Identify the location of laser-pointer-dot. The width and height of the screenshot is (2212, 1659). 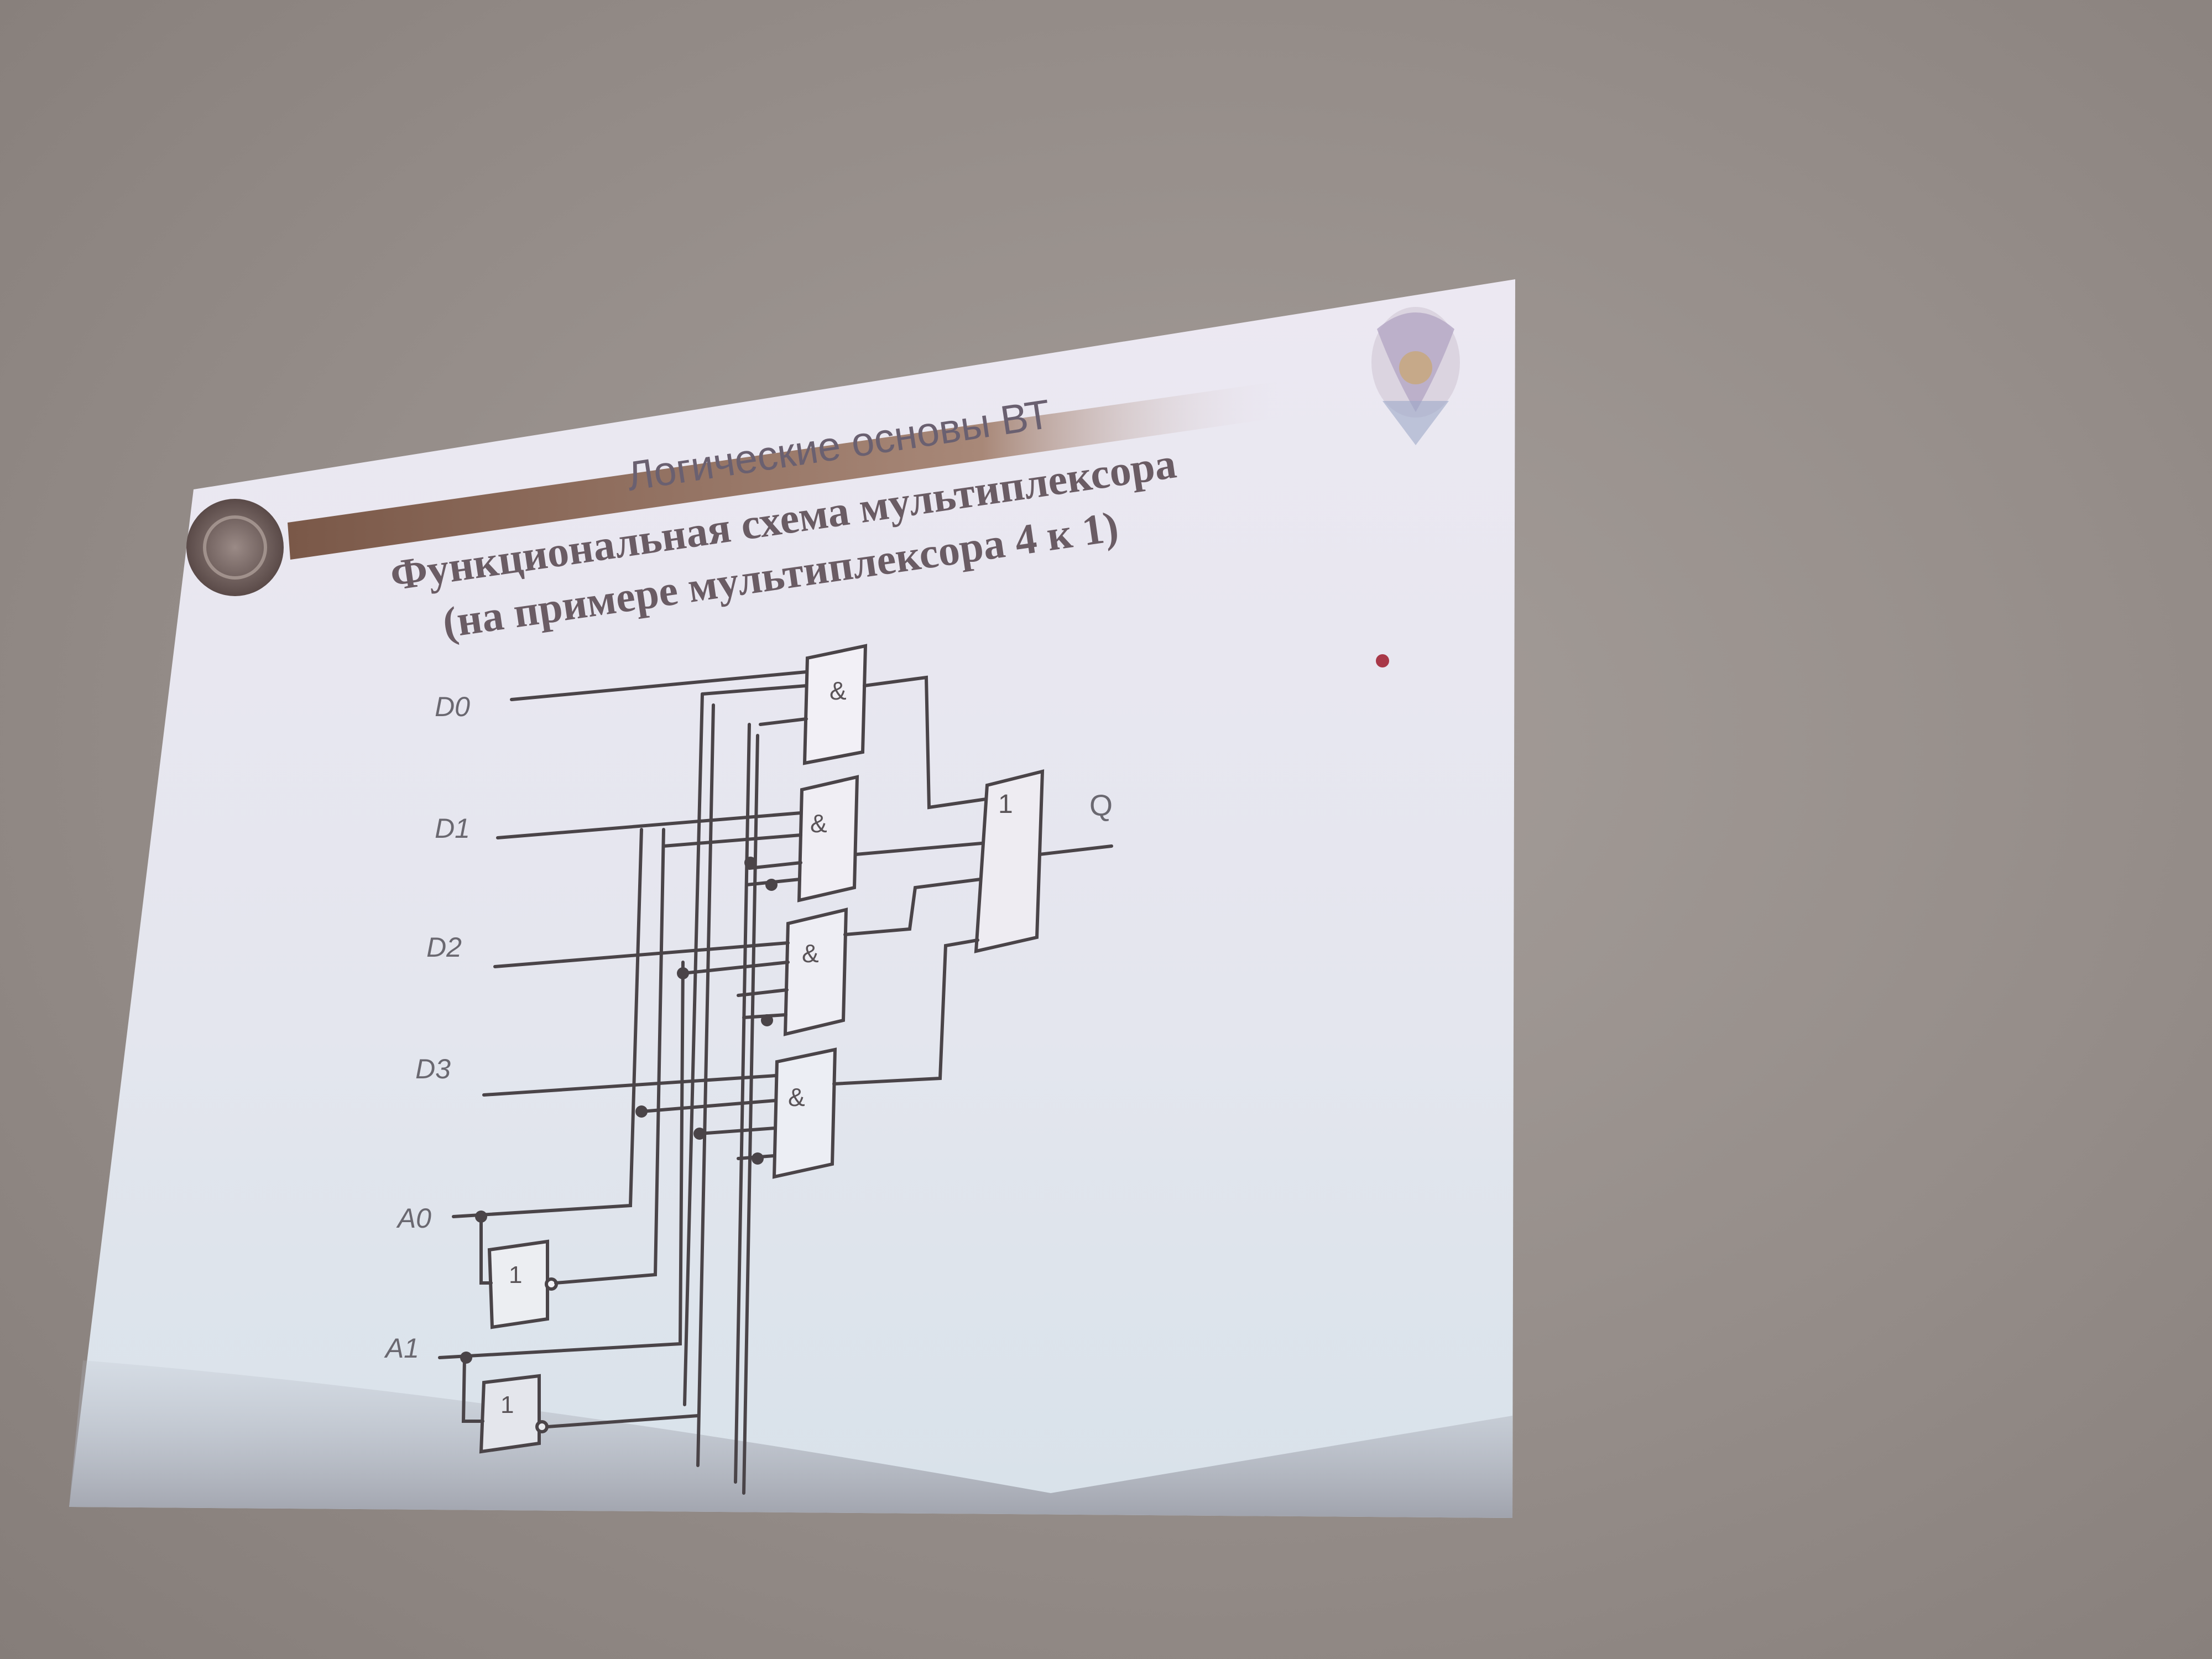
(1383, 660).